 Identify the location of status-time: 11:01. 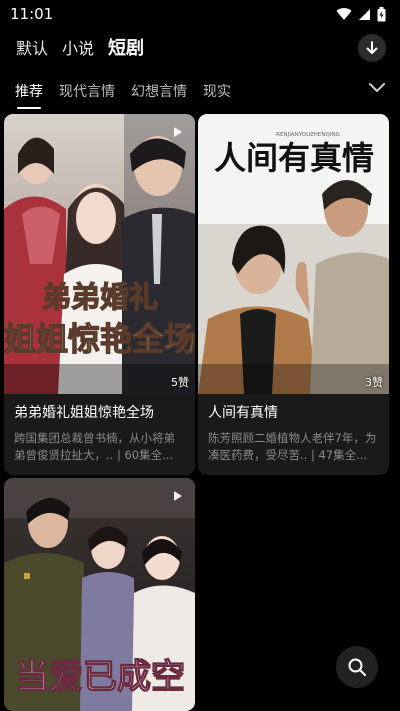
(32, 14).